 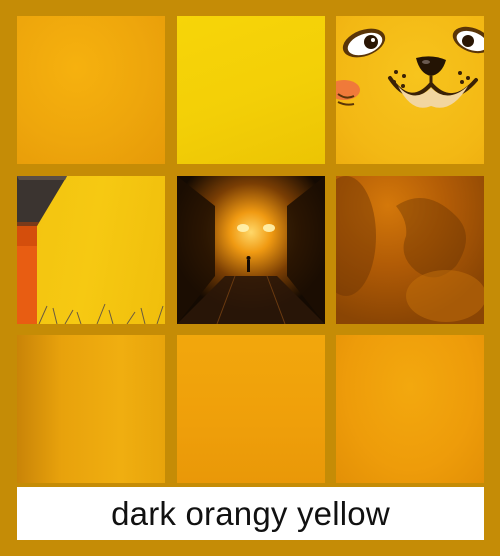 I want to click on swatch-cartoon-cat-face, so click(x=410, y=90).